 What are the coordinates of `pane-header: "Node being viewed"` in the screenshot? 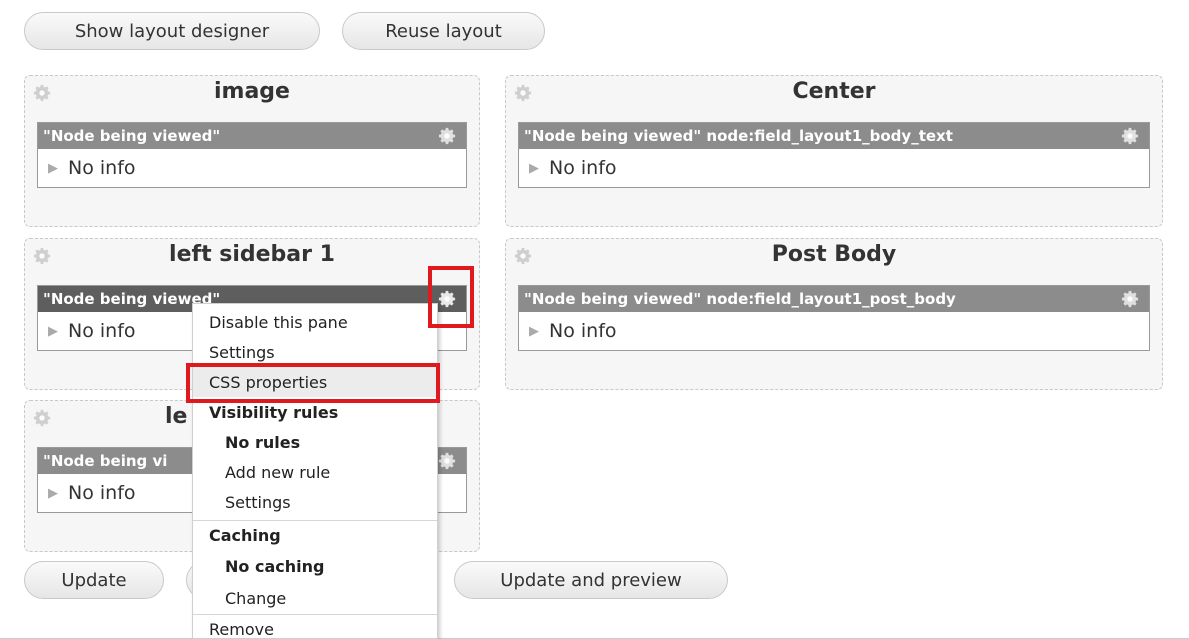 It's located at (252, 136).